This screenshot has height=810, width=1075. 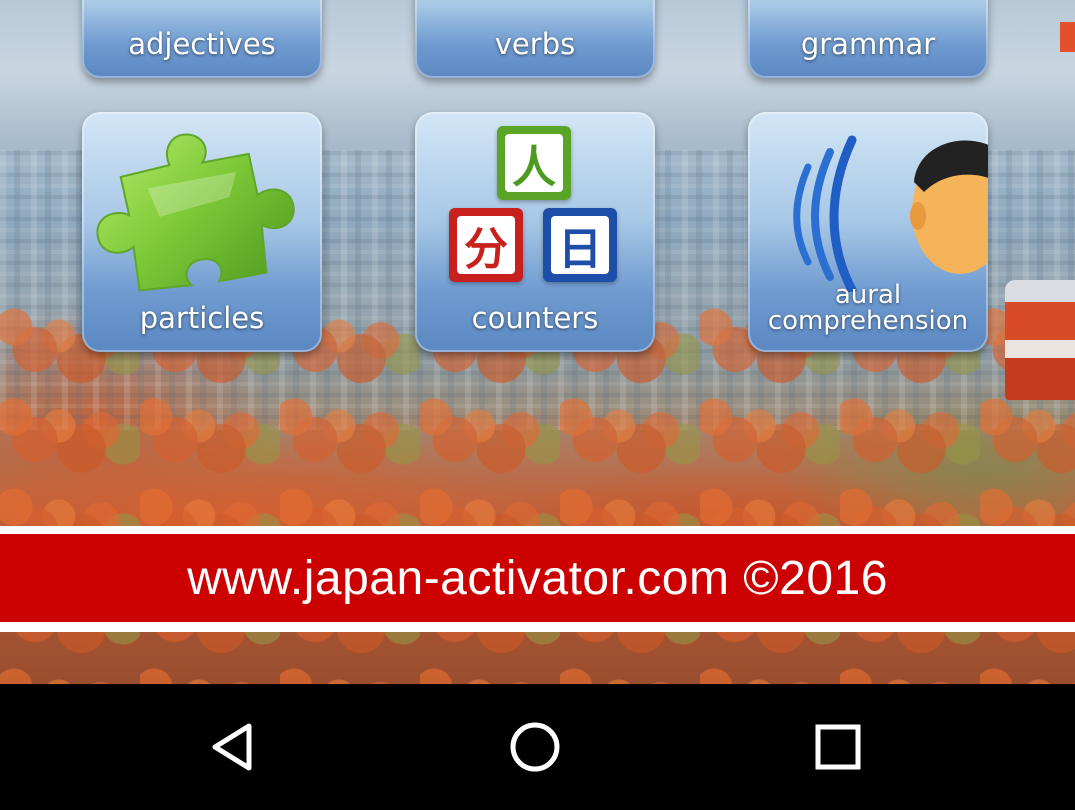 I want to click on tile-label: particles, so click(x=202, y=318).